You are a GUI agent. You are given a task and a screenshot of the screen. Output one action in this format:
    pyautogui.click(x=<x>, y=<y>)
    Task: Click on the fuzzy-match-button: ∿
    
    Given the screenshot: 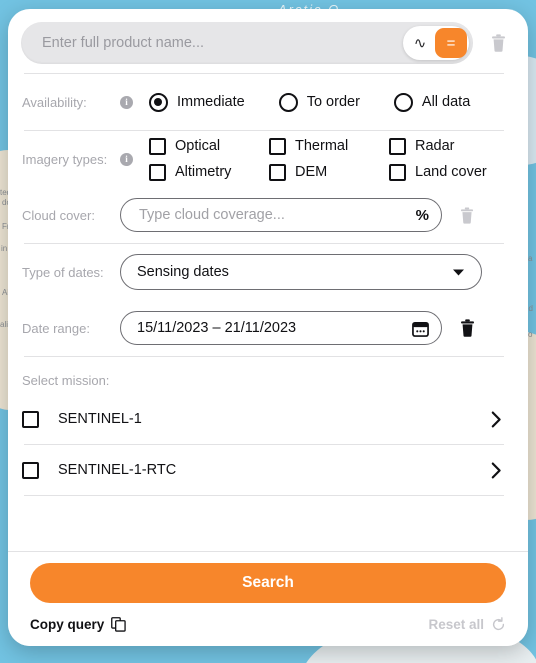 What is the action you would take?
    pyautogui.click(x=420, y=43)
    